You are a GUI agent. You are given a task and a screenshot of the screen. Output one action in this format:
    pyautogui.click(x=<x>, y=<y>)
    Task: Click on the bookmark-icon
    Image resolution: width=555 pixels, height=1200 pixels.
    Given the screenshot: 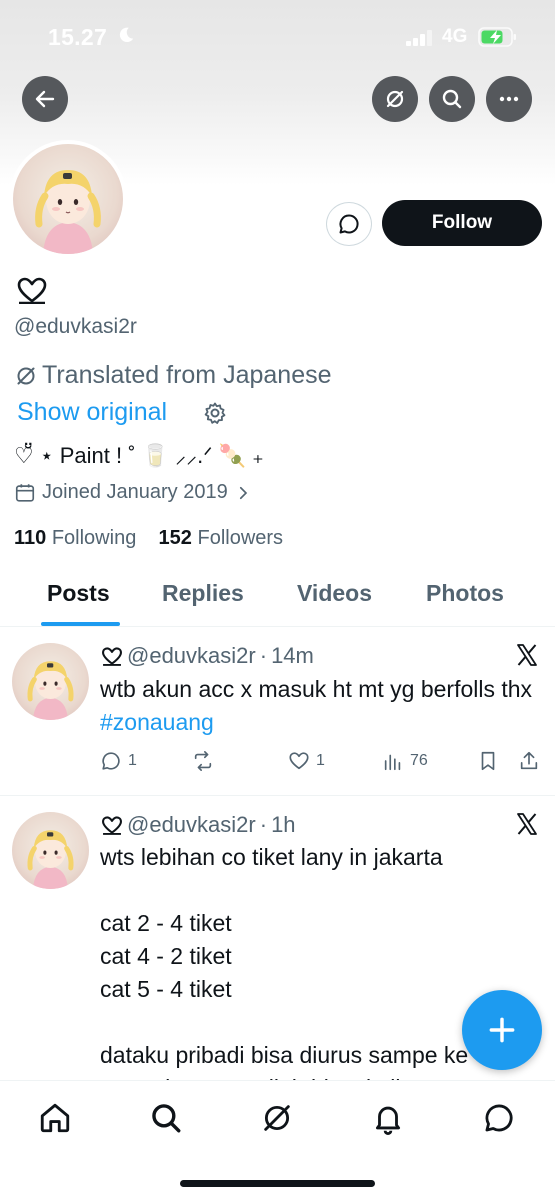 What is the action you would take?
    pyautogui.click(x=488, y=761)
    